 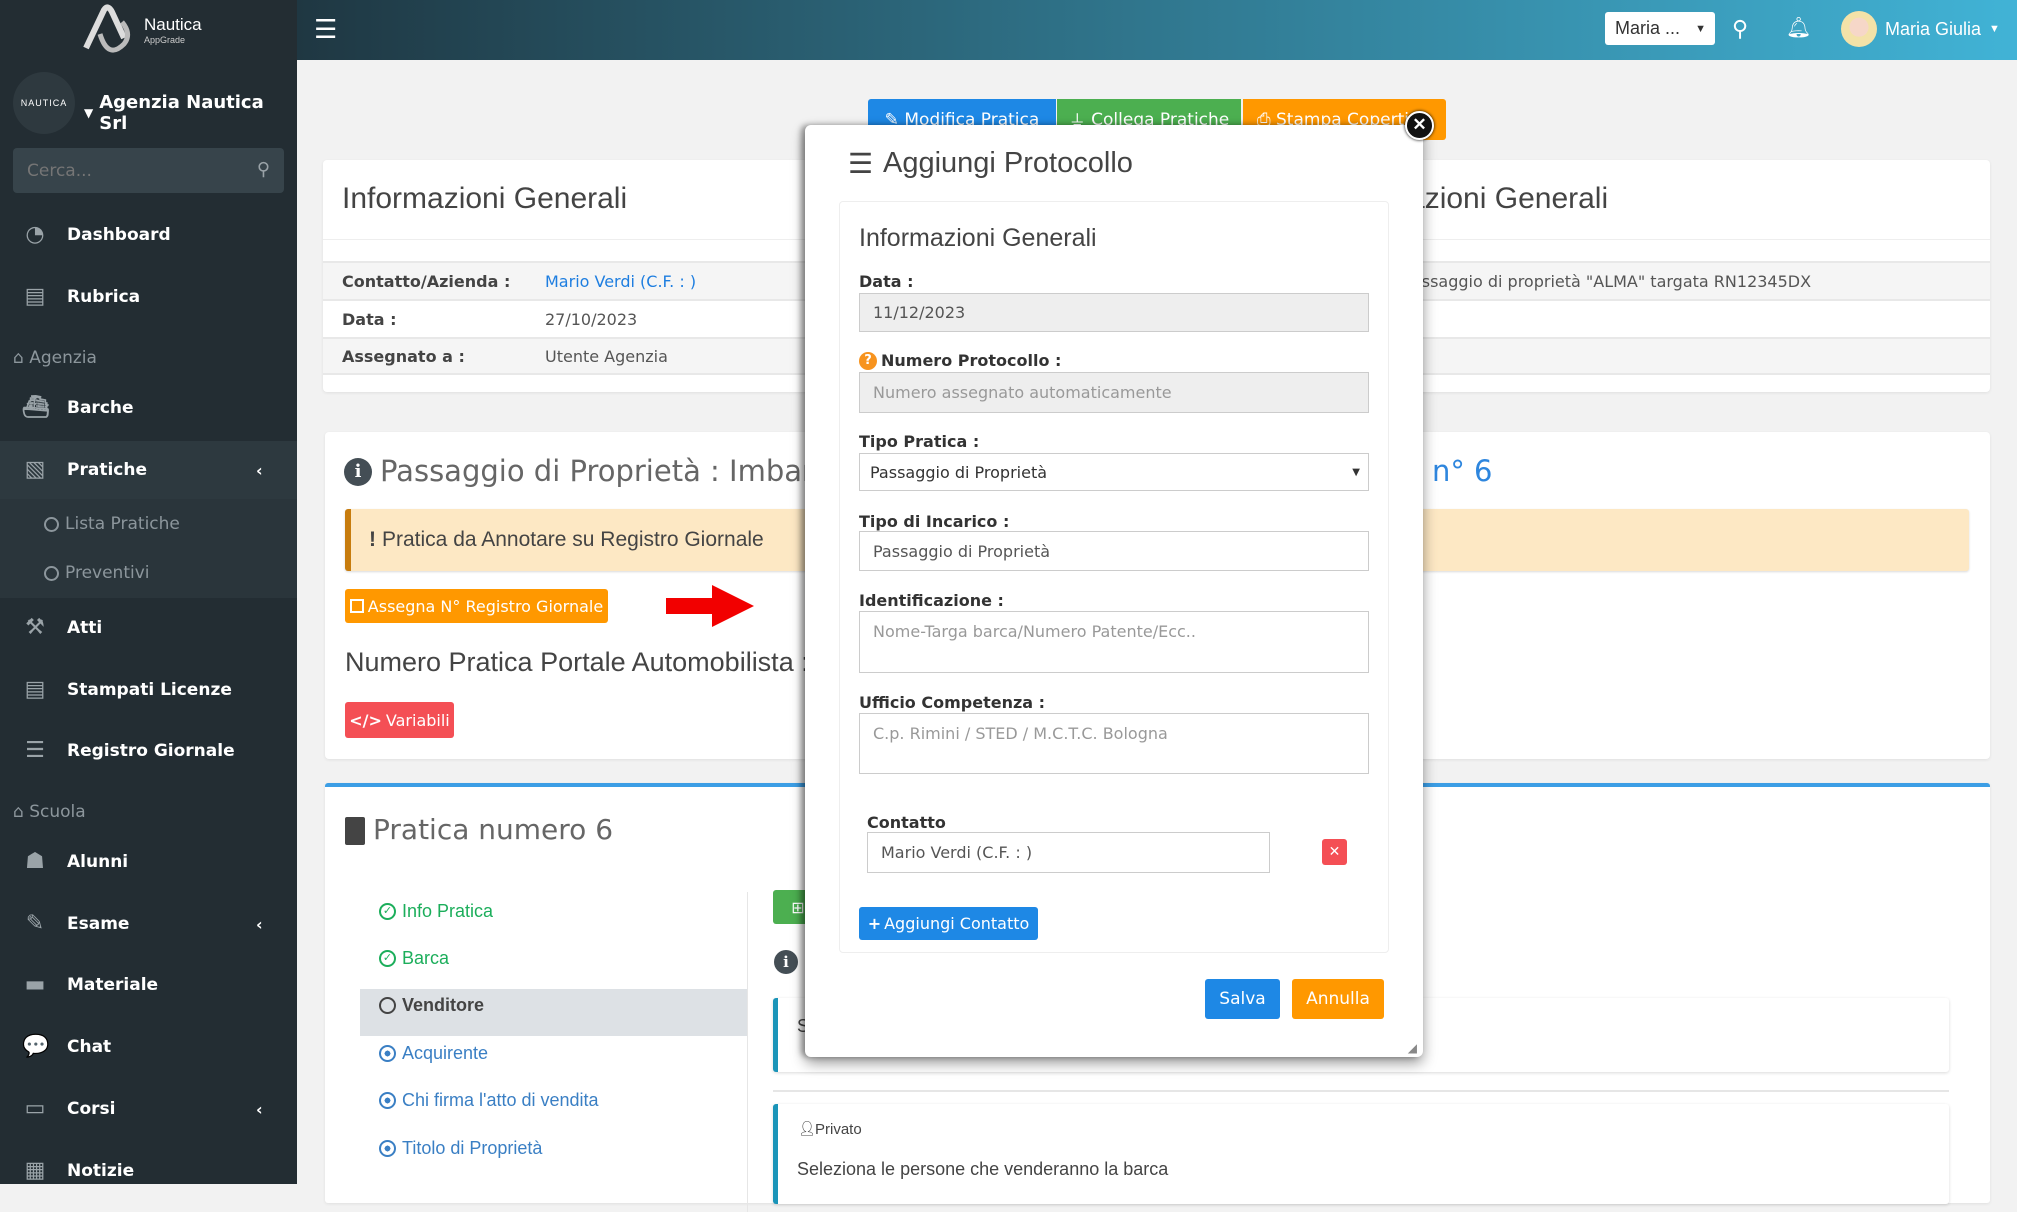 What do you see at coordinates (107, 470) in the screenshot?
I see `sidebar-item-label: Pratiche` at bounding box center [107, 470].